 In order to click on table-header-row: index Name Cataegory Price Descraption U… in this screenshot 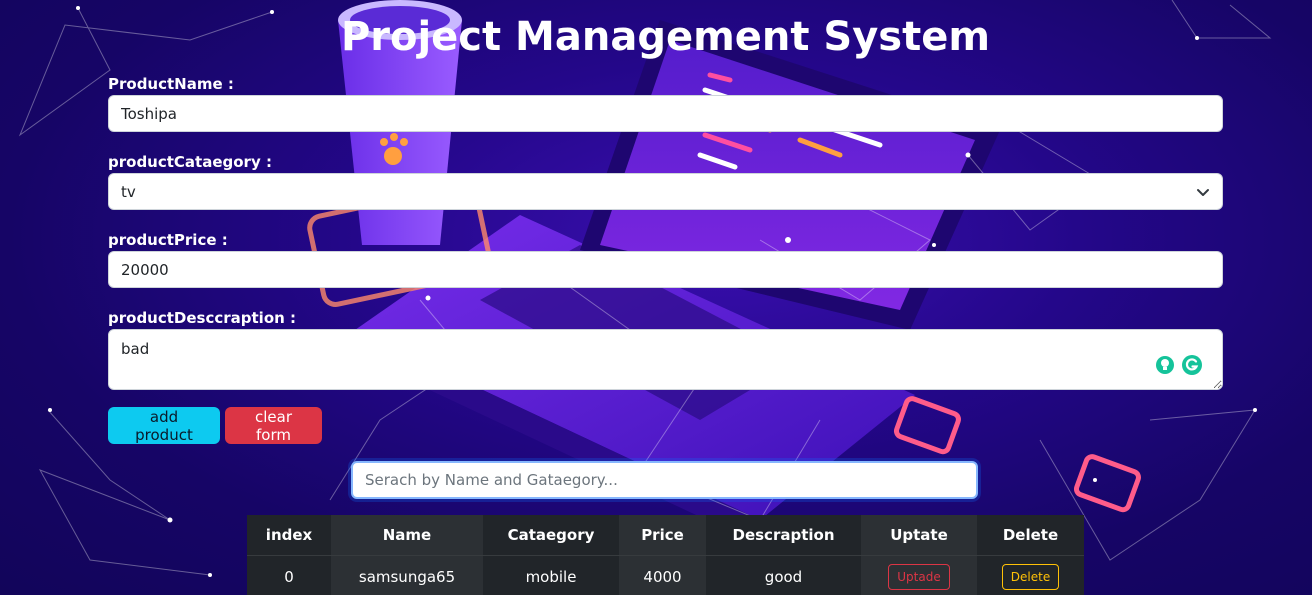, I will do `click(665, 535)`.